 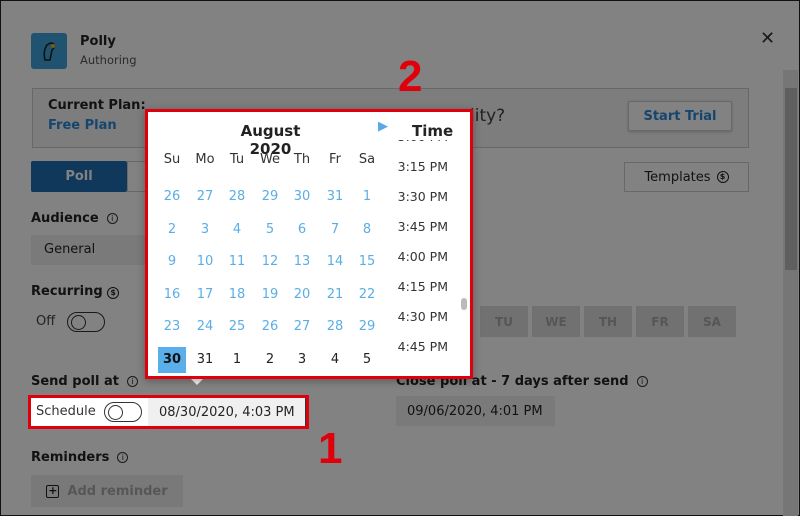 I want to click on calendar-day: 18, so click(x=237, y=295).